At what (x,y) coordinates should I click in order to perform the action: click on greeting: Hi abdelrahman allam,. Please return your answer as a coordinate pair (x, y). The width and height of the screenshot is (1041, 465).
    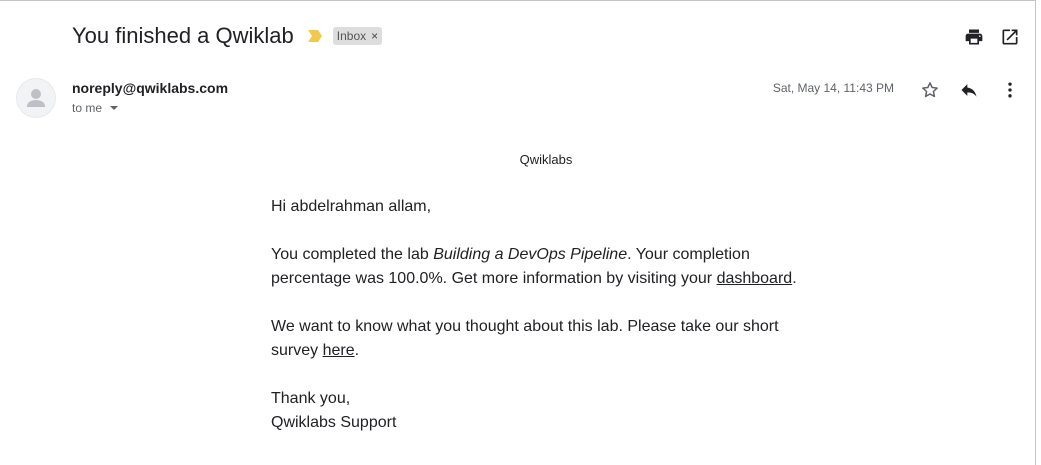
    Looking at the image, I should click on (351, 206).